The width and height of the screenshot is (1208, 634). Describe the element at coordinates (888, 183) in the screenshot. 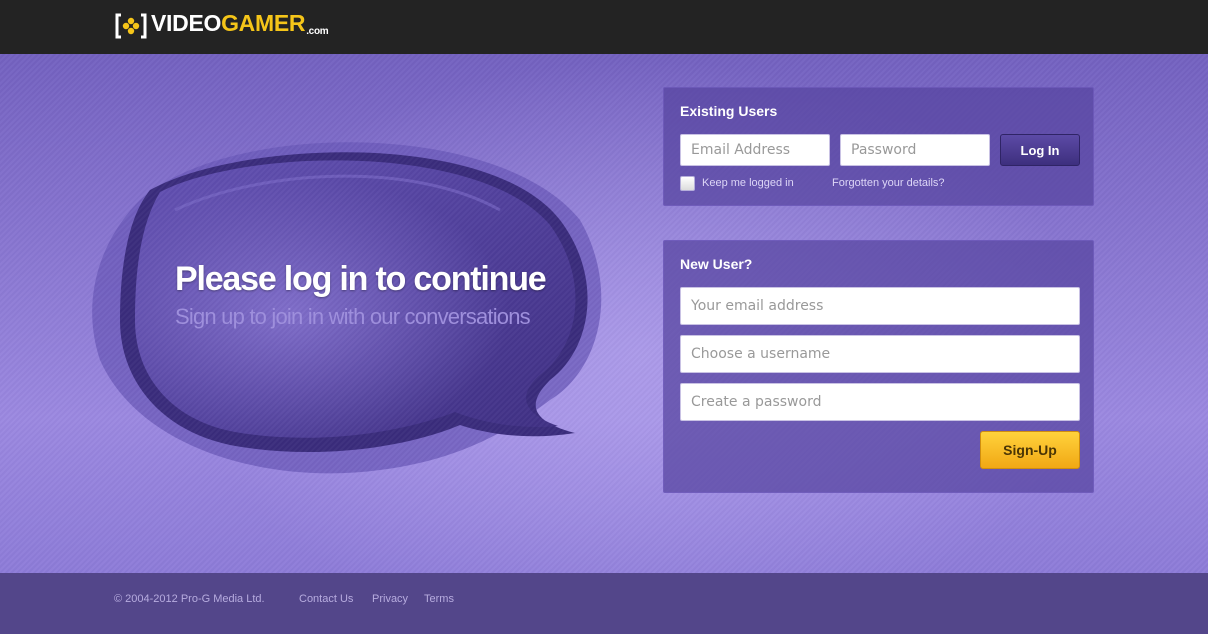

I see `forgot-details-link: Forgotten your details?` at that location.